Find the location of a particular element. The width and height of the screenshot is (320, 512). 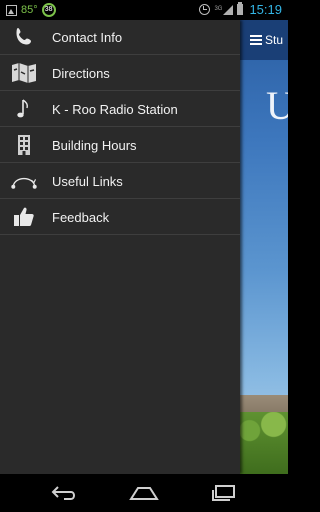

building-icon is located at coordinates (24, 145).